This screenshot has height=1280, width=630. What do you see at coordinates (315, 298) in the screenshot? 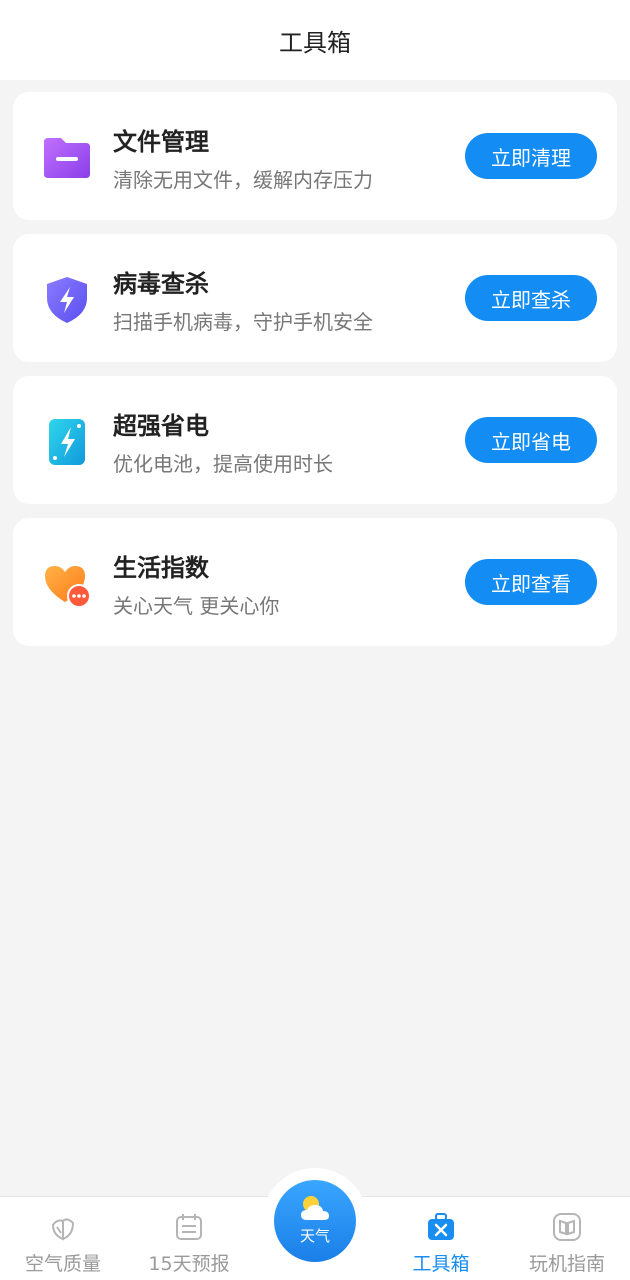
I see `tool-card-virus-scan: 病毒查杀 扫描手机病毒，守护手机安全 立即查杀` at bounding box center [315, 298].